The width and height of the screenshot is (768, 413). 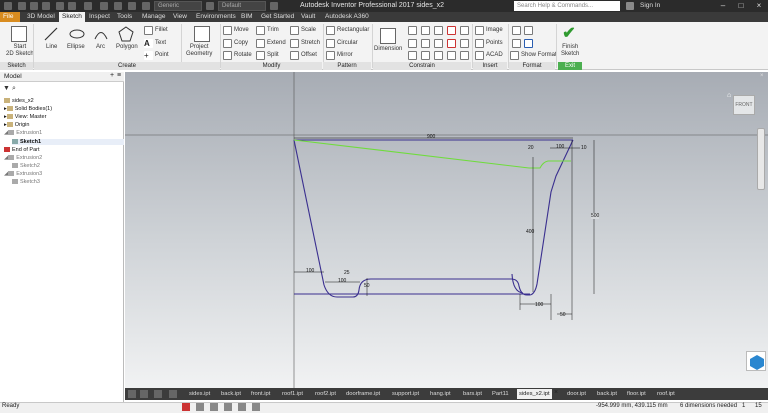 I want to click on doc-tab: support.ipt, so click(x=405, y=394).